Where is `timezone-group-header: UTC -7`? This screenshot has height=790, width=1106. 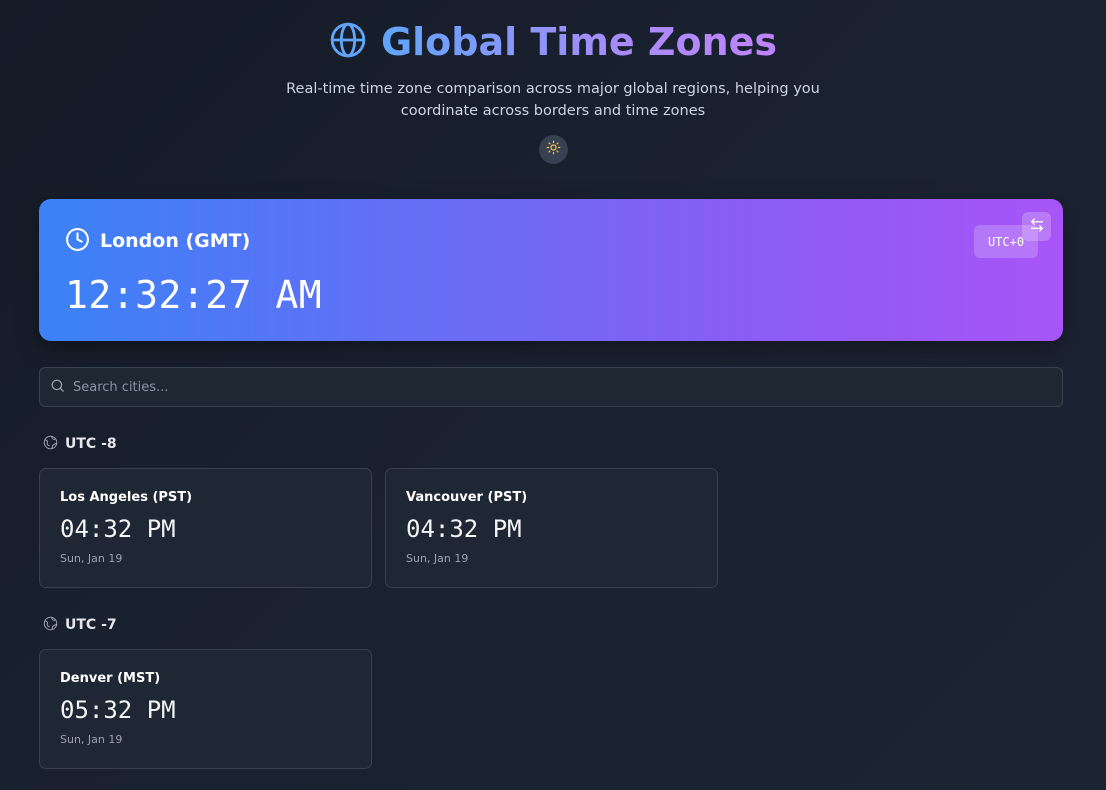 timezone-group-header: UTC -7 is located at coordinates (80, 625).